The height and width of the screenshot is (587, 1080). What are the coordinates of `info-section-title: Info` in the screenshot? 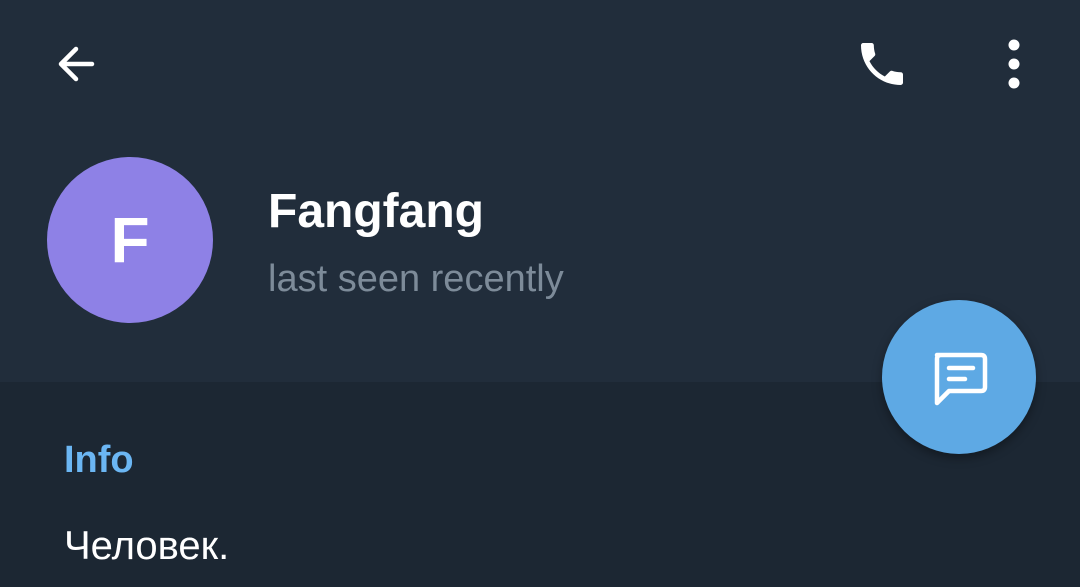 It's located at (99, 460).